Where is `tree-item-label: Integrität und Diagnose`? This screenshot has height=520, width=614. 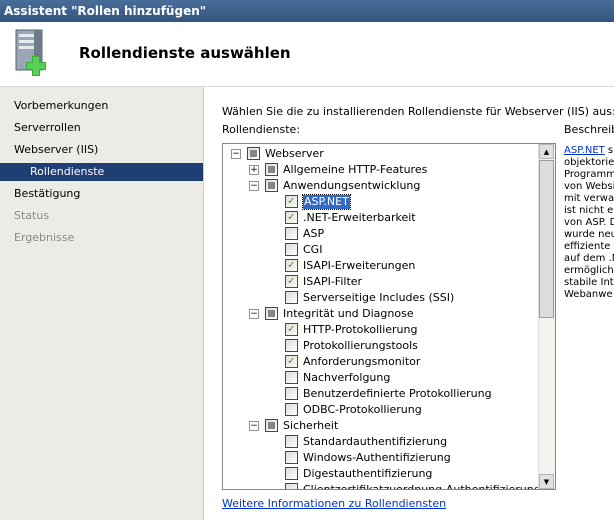 tree-item-label: Integrität und Diagnose is located at coordinates (348, 313).